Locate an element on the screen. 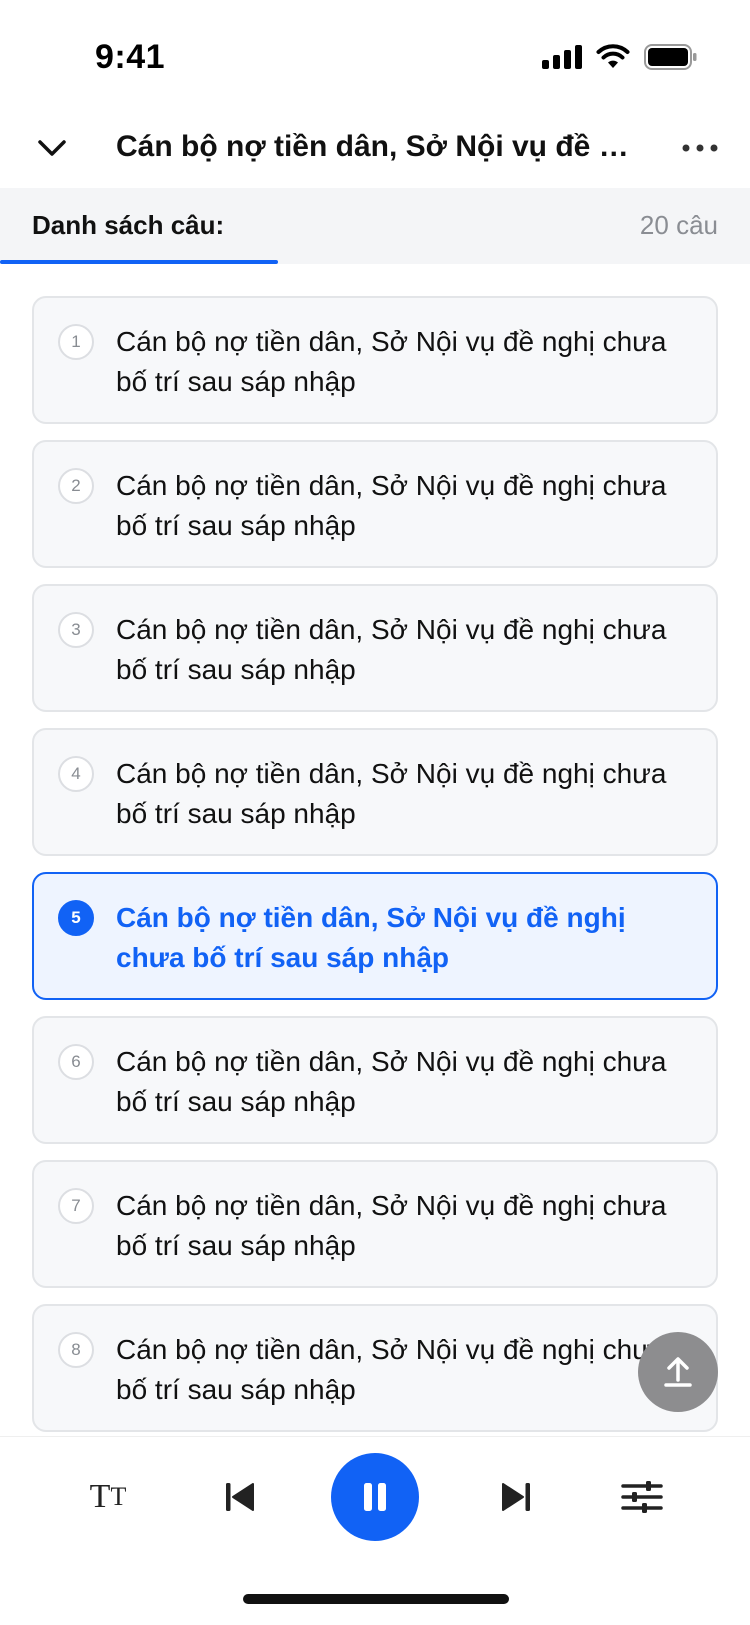 Image resolution: width=750 pixels, height=1625 pixels. text-size-icon-large: T is located at coordinates (100, 1496).